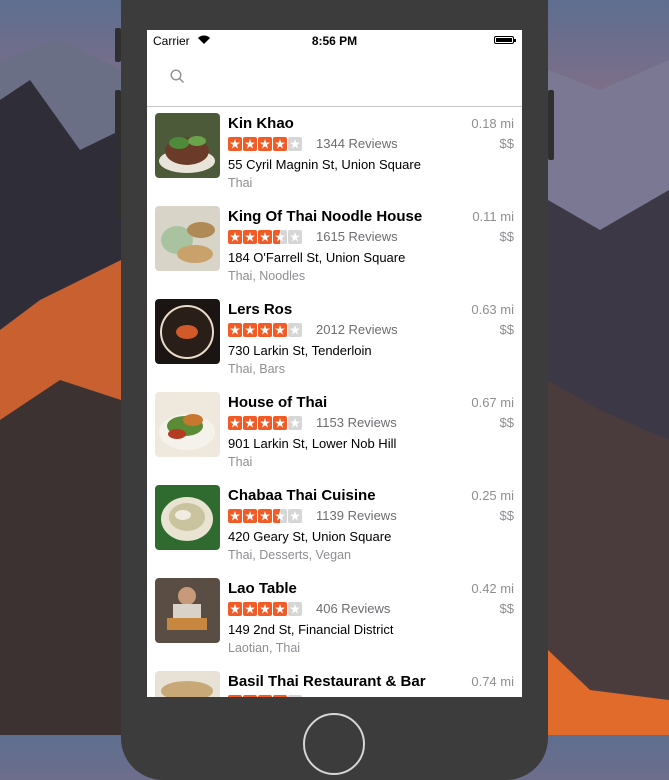 The width and height of the screenshot is (669, 780). I want to click on address: 184 O'Farrell St, Union Square, so click(317, 257).